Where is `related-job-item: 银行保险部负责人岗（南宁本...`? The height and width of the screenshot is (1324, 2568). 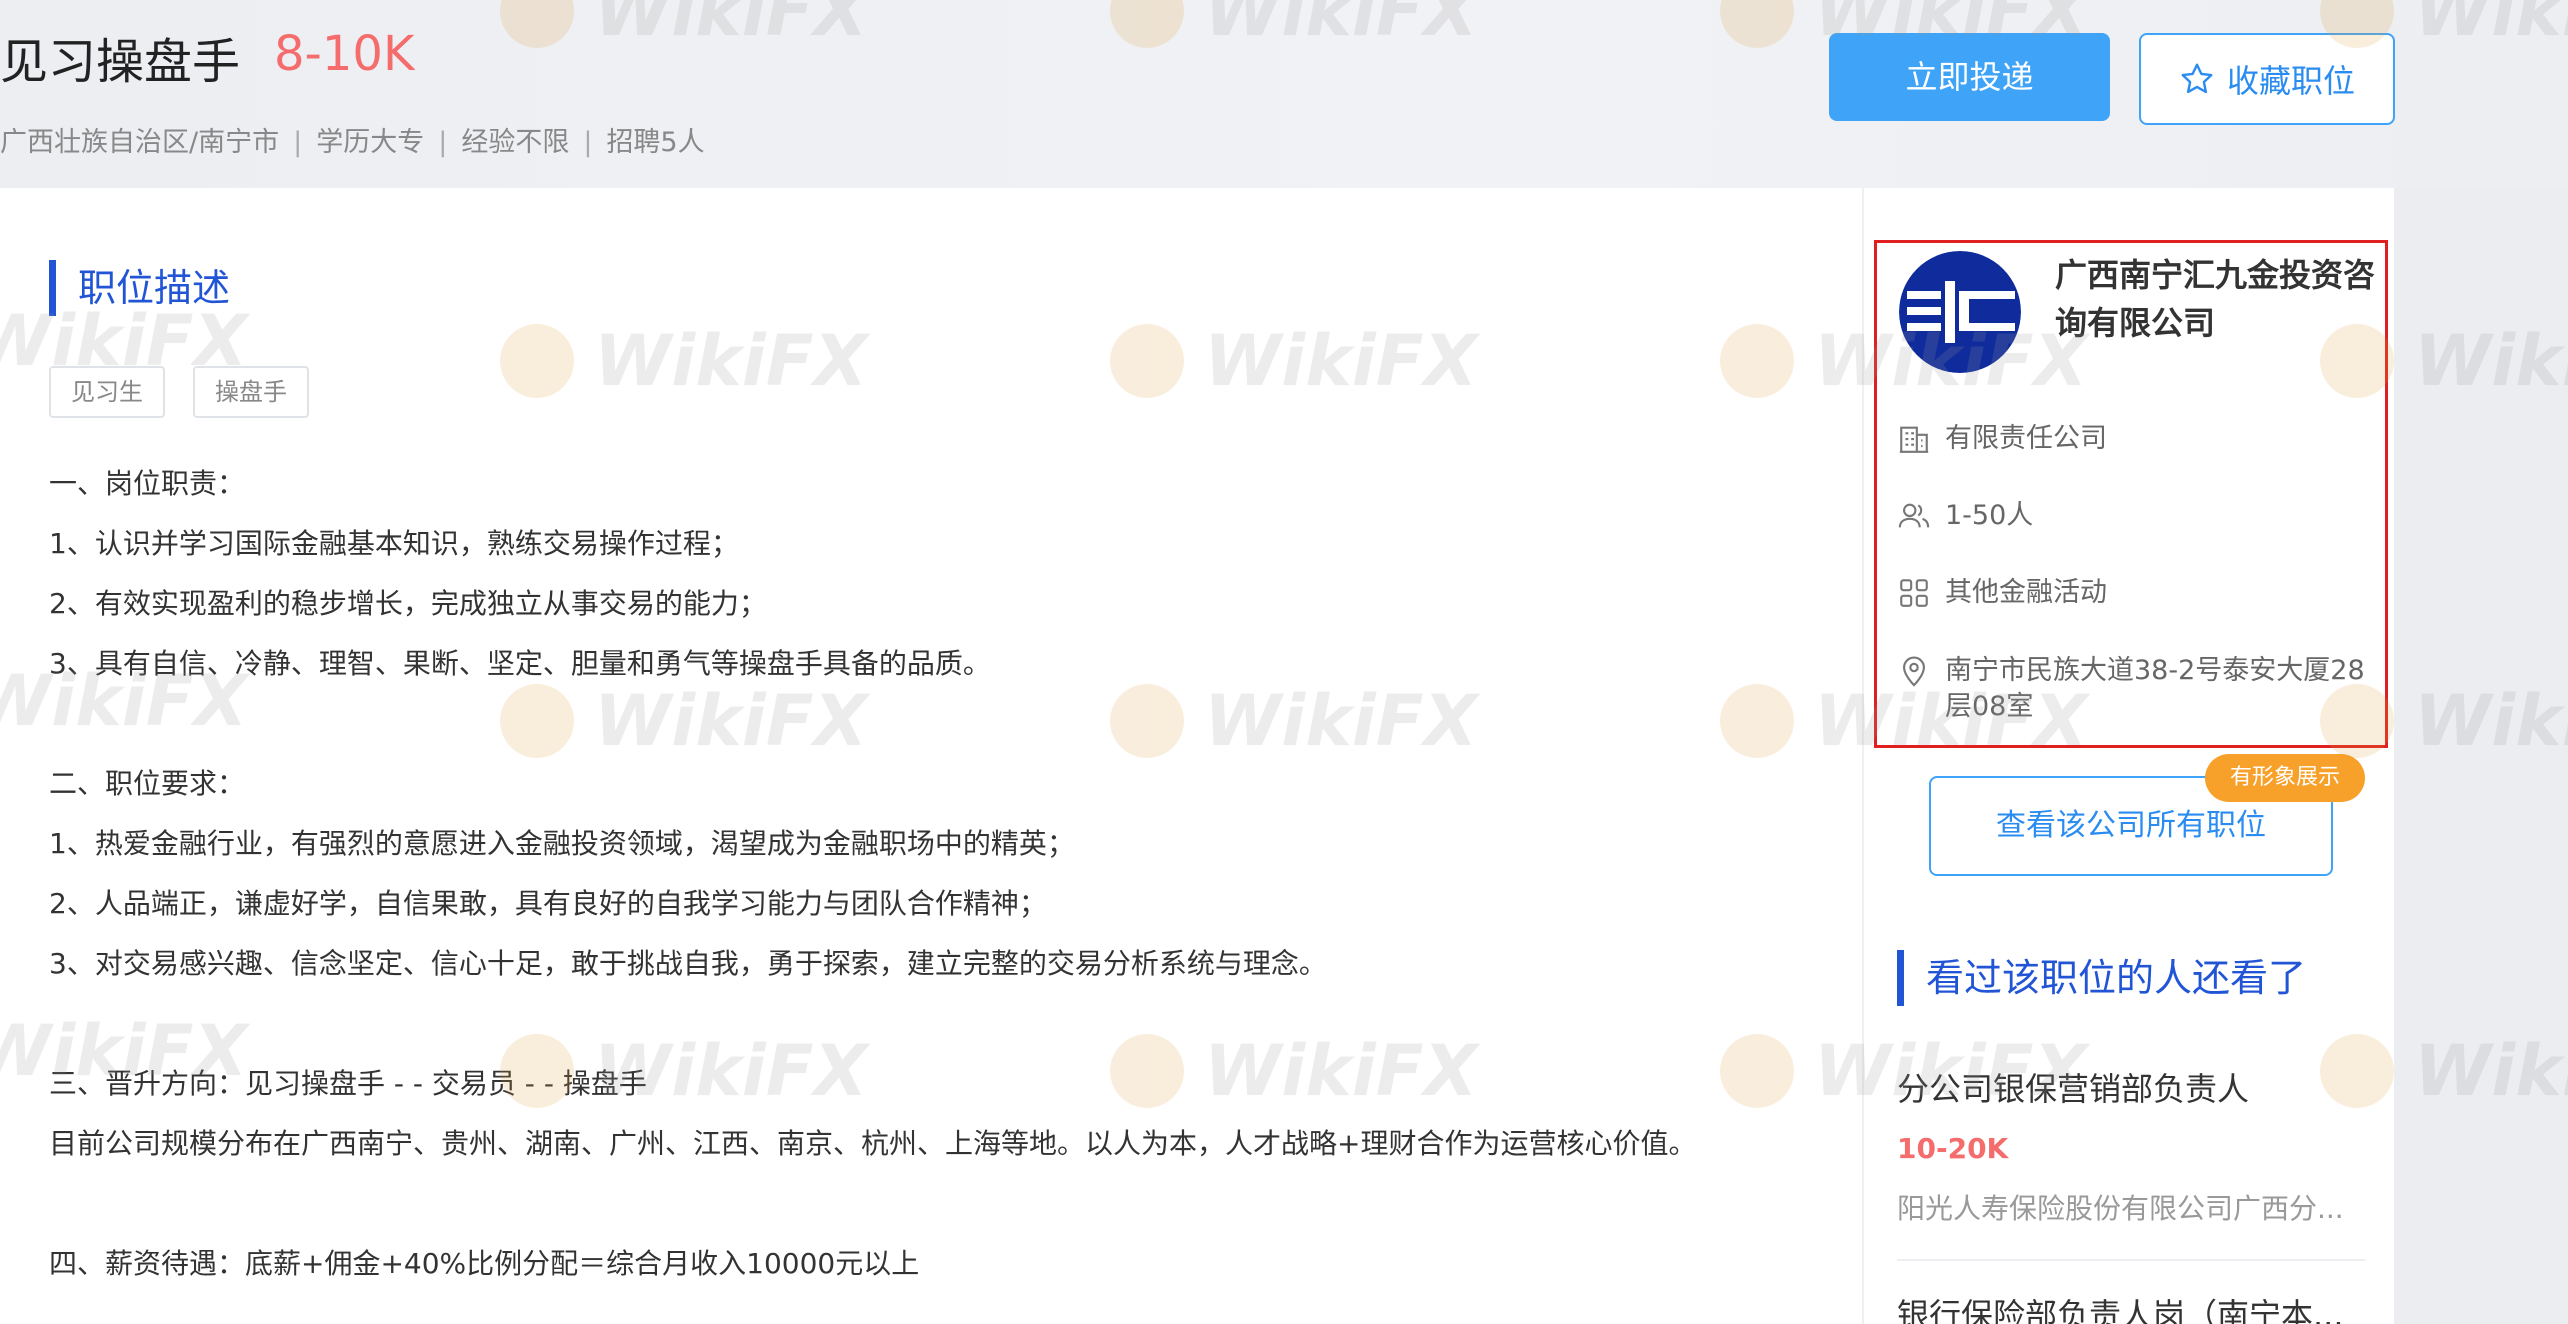
related-job-item: 银行保险部负责人岗（南宁本... is located at coordinates (2132, 1307).